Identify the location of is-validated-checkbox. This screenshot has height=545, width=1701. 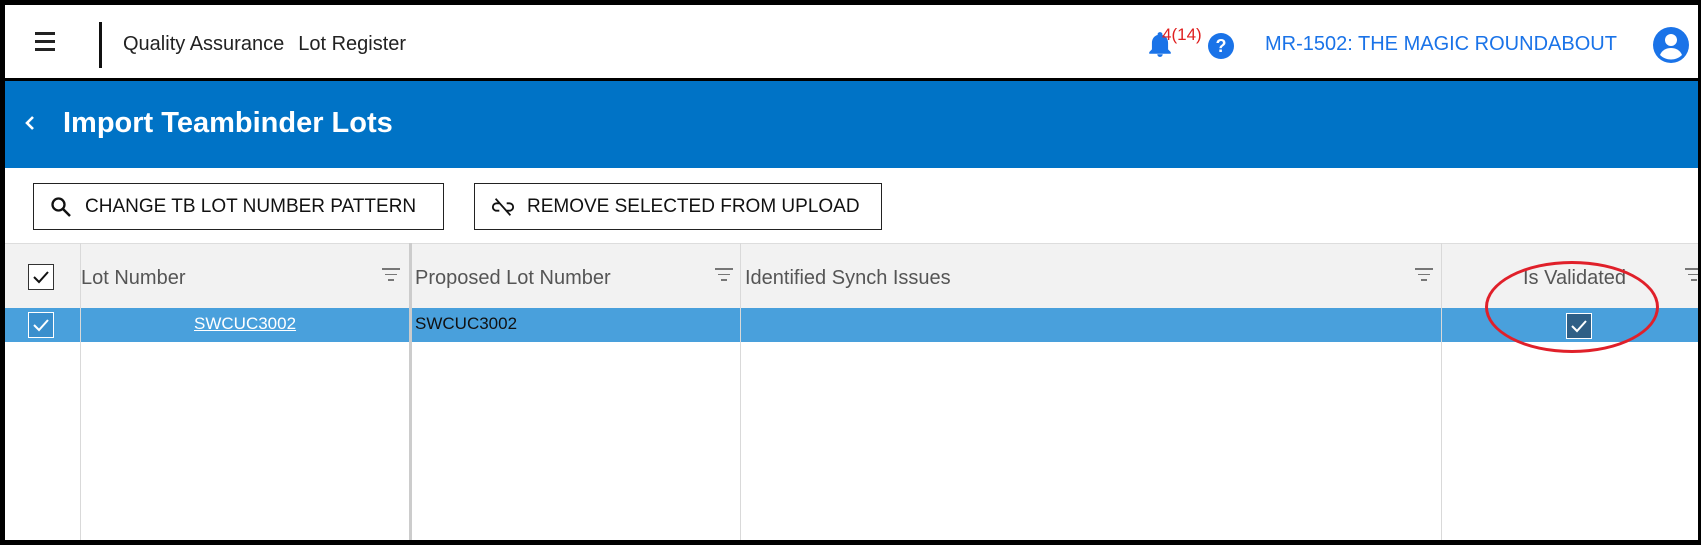
(1579, 326).